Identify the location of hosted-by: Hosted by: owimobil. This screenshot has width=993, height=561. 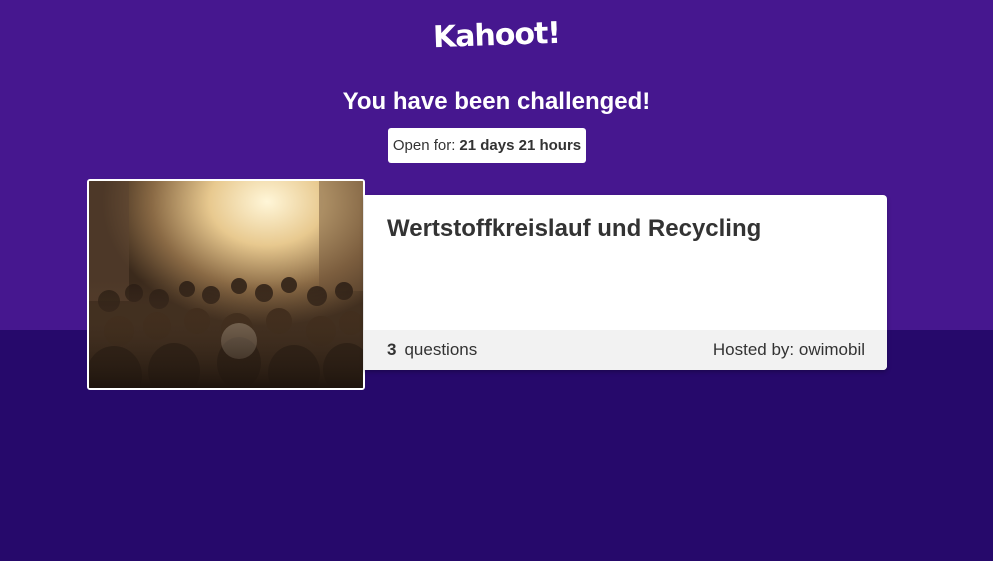
(788, 349).